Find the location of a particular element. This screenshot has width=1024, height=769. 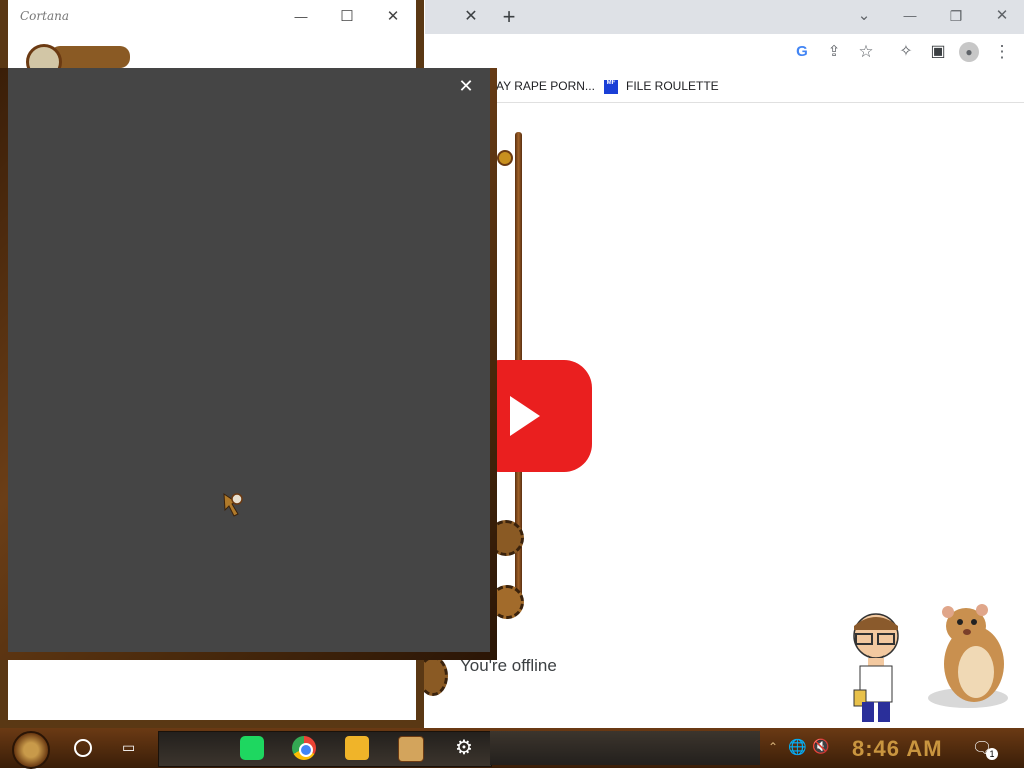

steampunk-cursor-icon is located at coordinates (233, 505).